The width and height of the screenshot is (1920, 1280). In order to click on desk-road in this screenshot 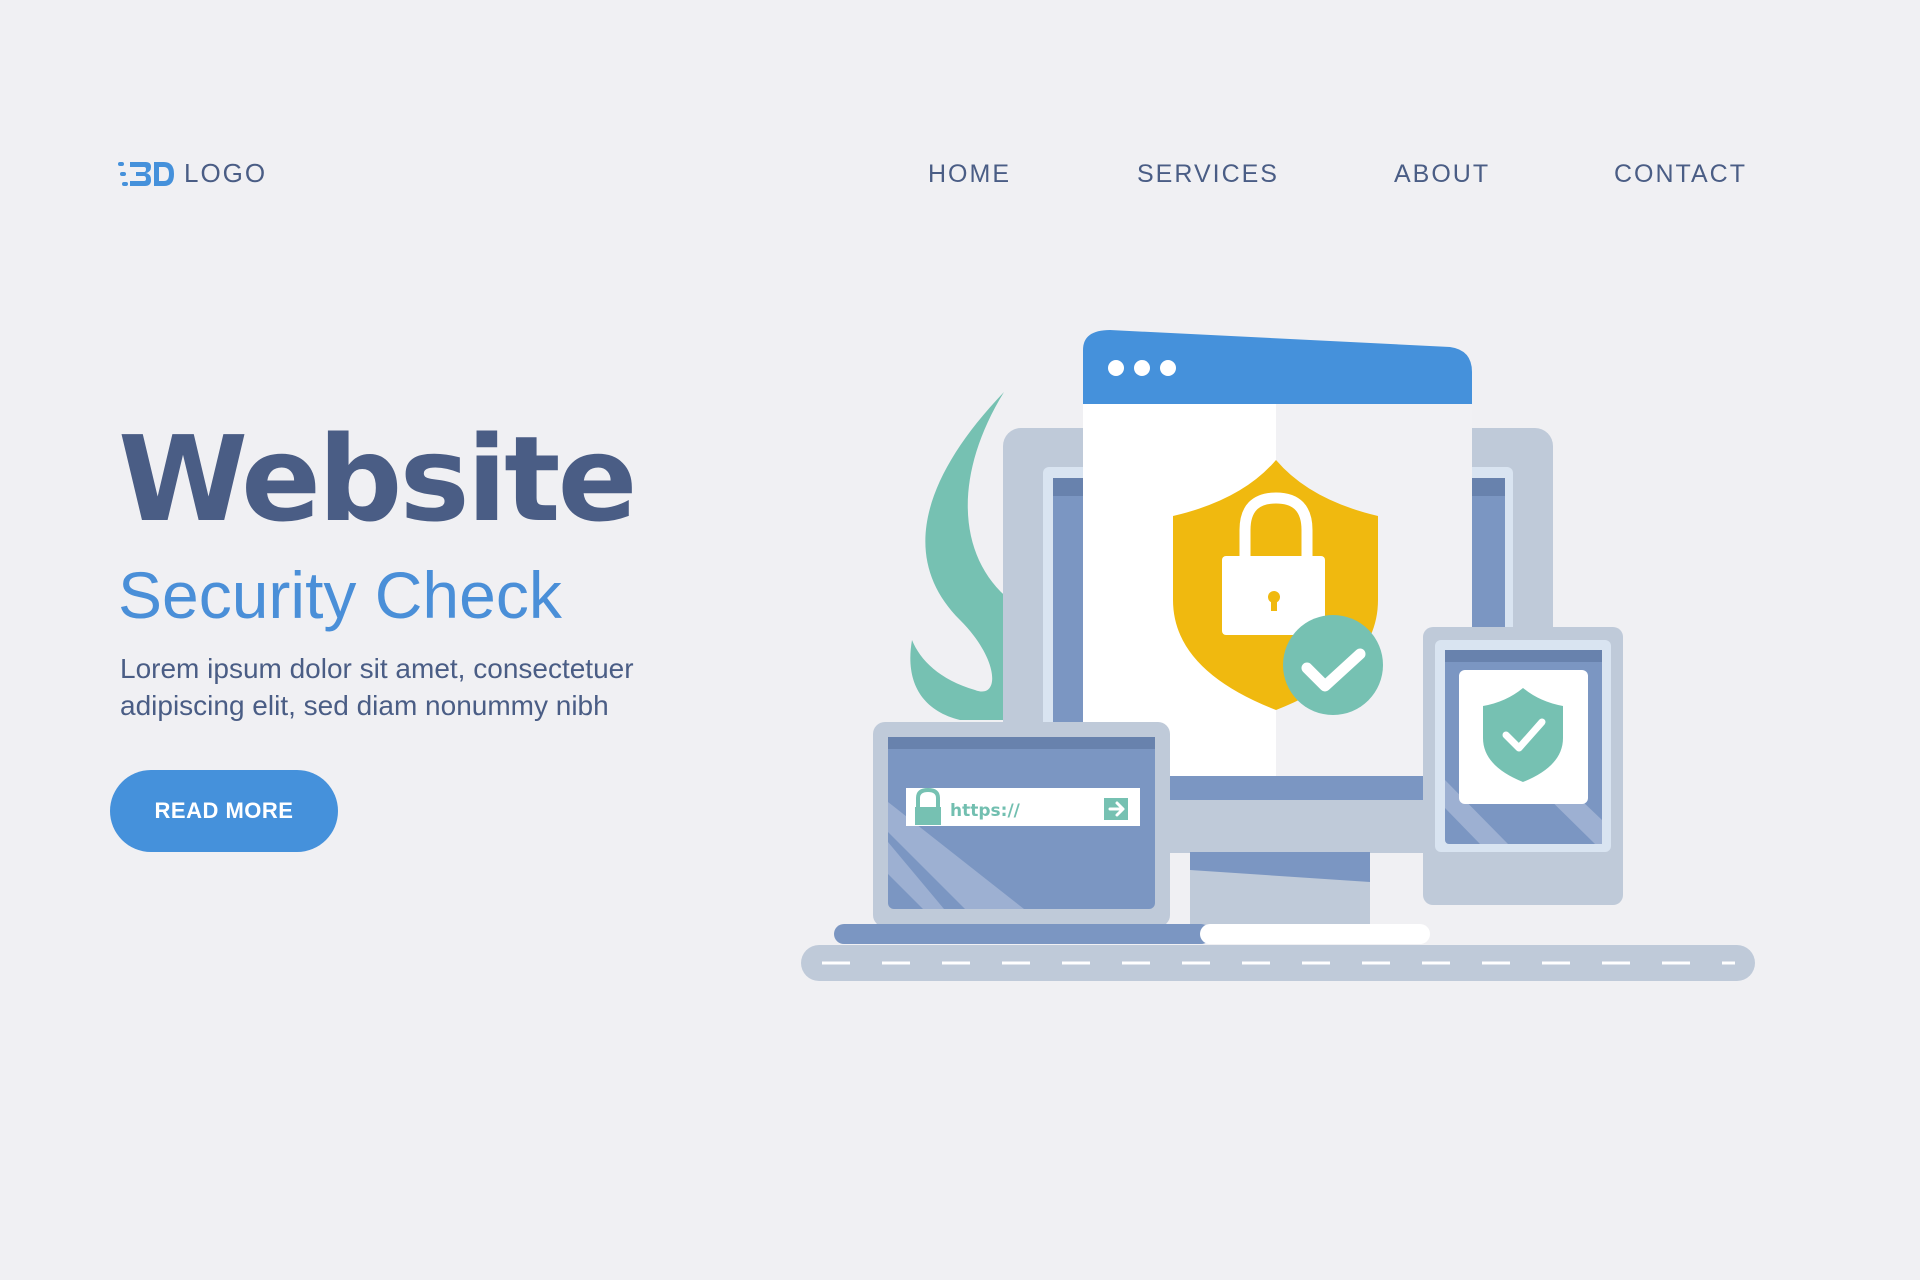, I will do `click(1278, 963)`.